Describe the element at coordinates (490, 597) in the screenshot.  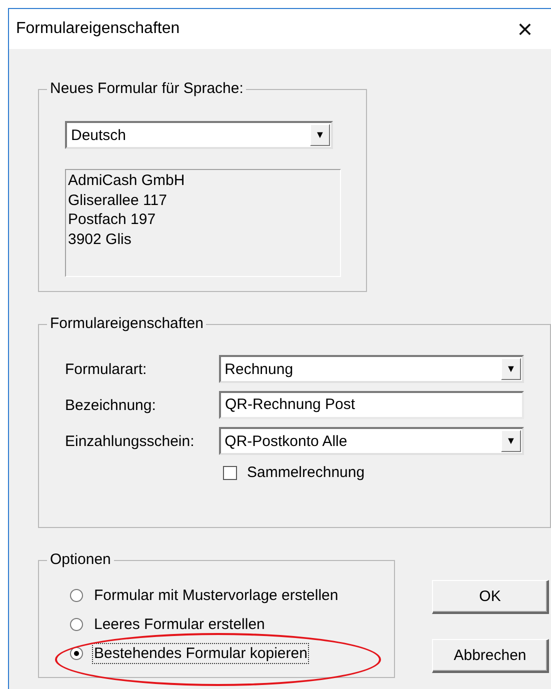
I see `dialog-button: OK` at that location.